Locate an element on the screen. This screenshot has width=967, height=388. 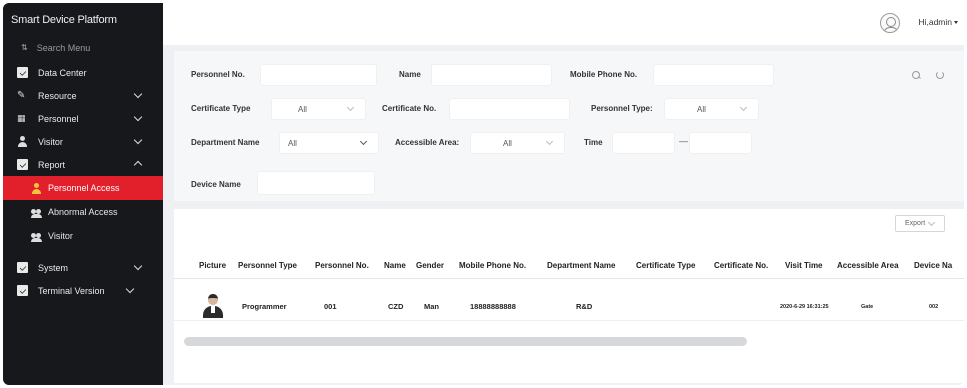
sidebar-subitem-abnormal-access: Abnormal Access is located at coordinates (83, 212).